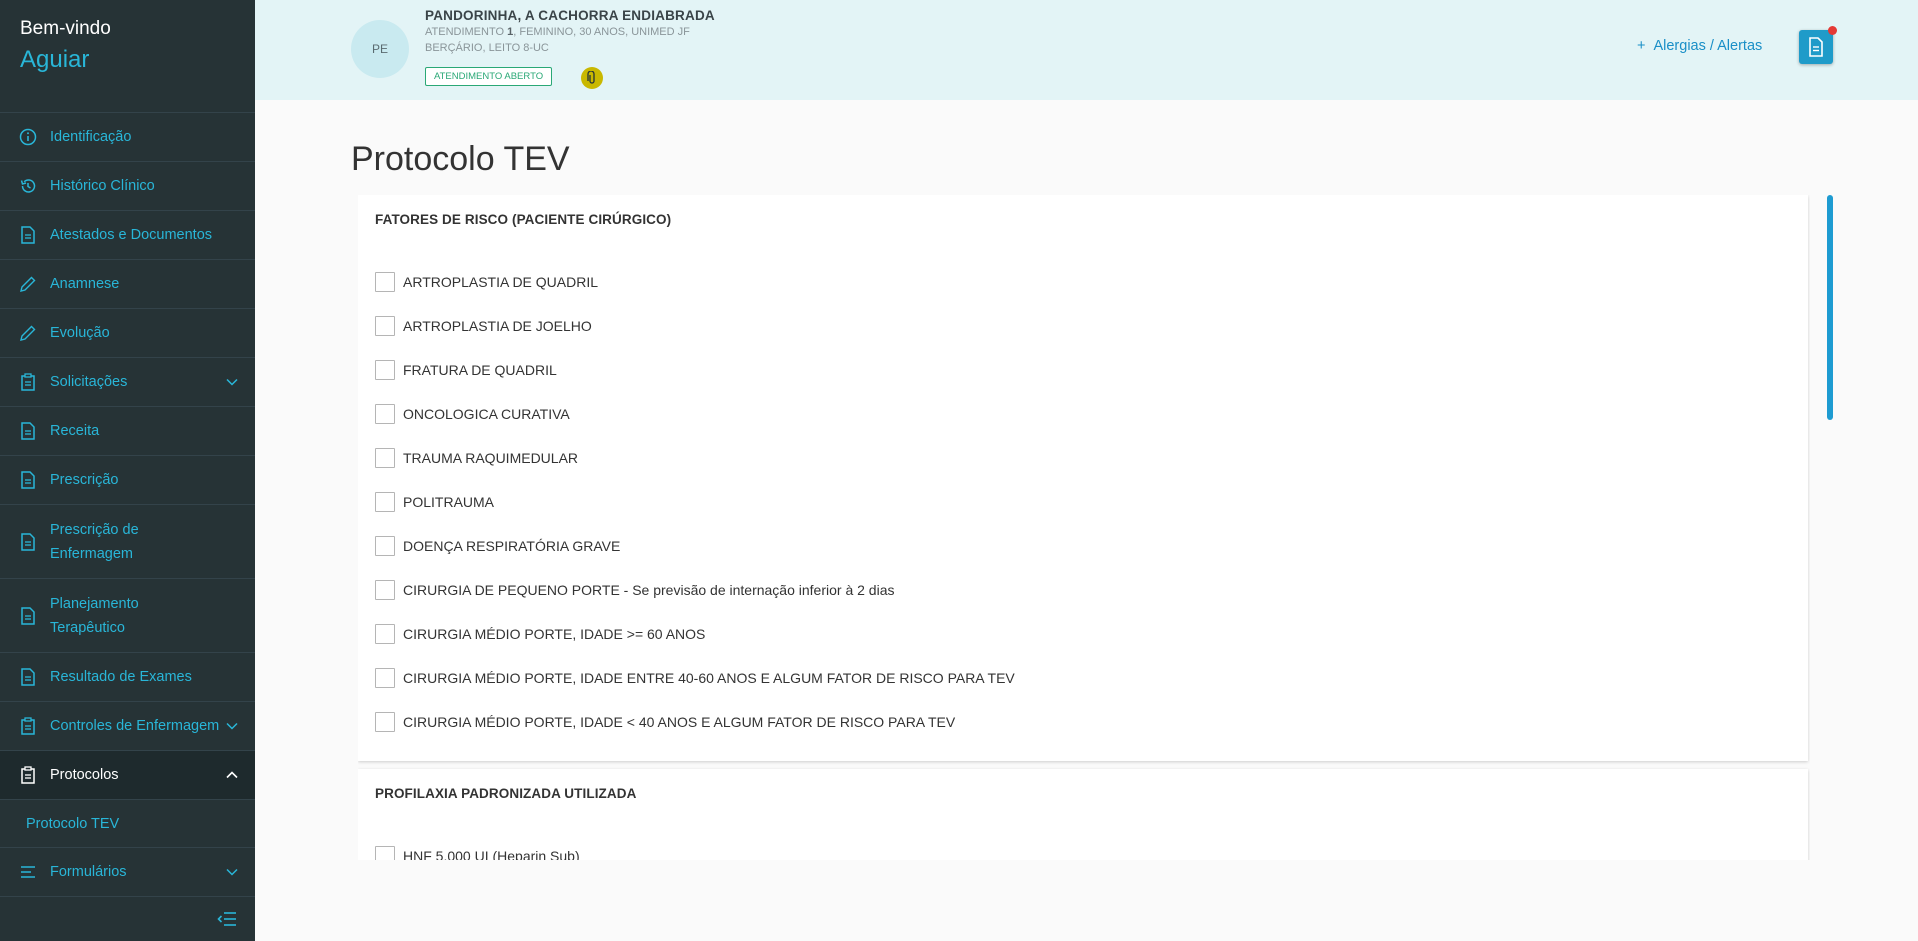 The height and width of the screenshot is (941, 1918). What do you see at coordinates (1830, 307) in the screenshot?
I see `scrollbar` at bounding box center [1830, 307].